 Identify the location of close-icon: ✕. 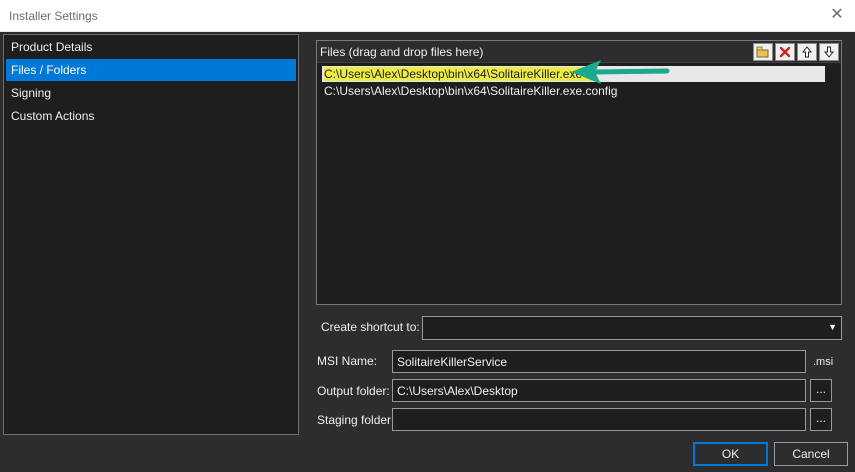
(837, 15).